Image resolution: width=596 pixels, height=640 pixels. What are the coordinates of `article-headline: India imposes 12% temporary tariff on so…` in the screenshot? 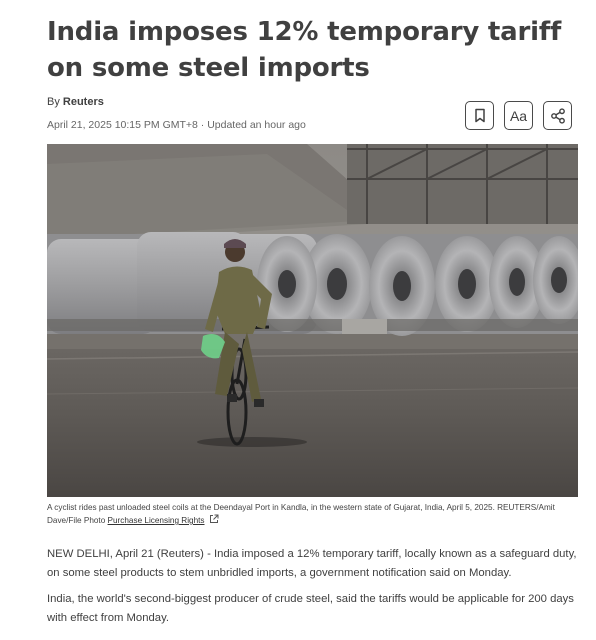 It's located at (304, 50).